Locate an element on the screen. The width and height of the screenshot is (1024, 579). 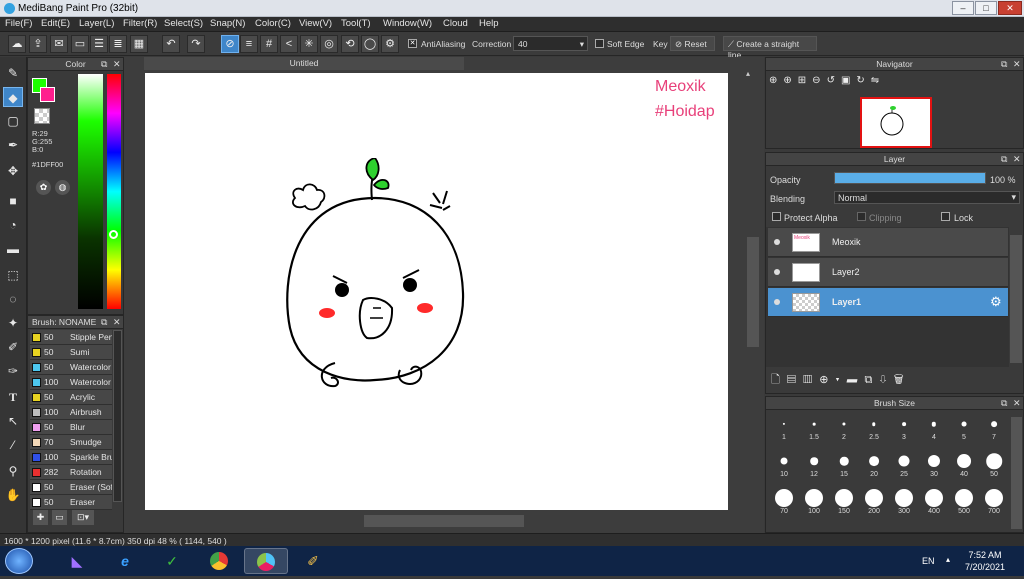
rotate-left-icon: ↺ is located at coordinates (834, 80).